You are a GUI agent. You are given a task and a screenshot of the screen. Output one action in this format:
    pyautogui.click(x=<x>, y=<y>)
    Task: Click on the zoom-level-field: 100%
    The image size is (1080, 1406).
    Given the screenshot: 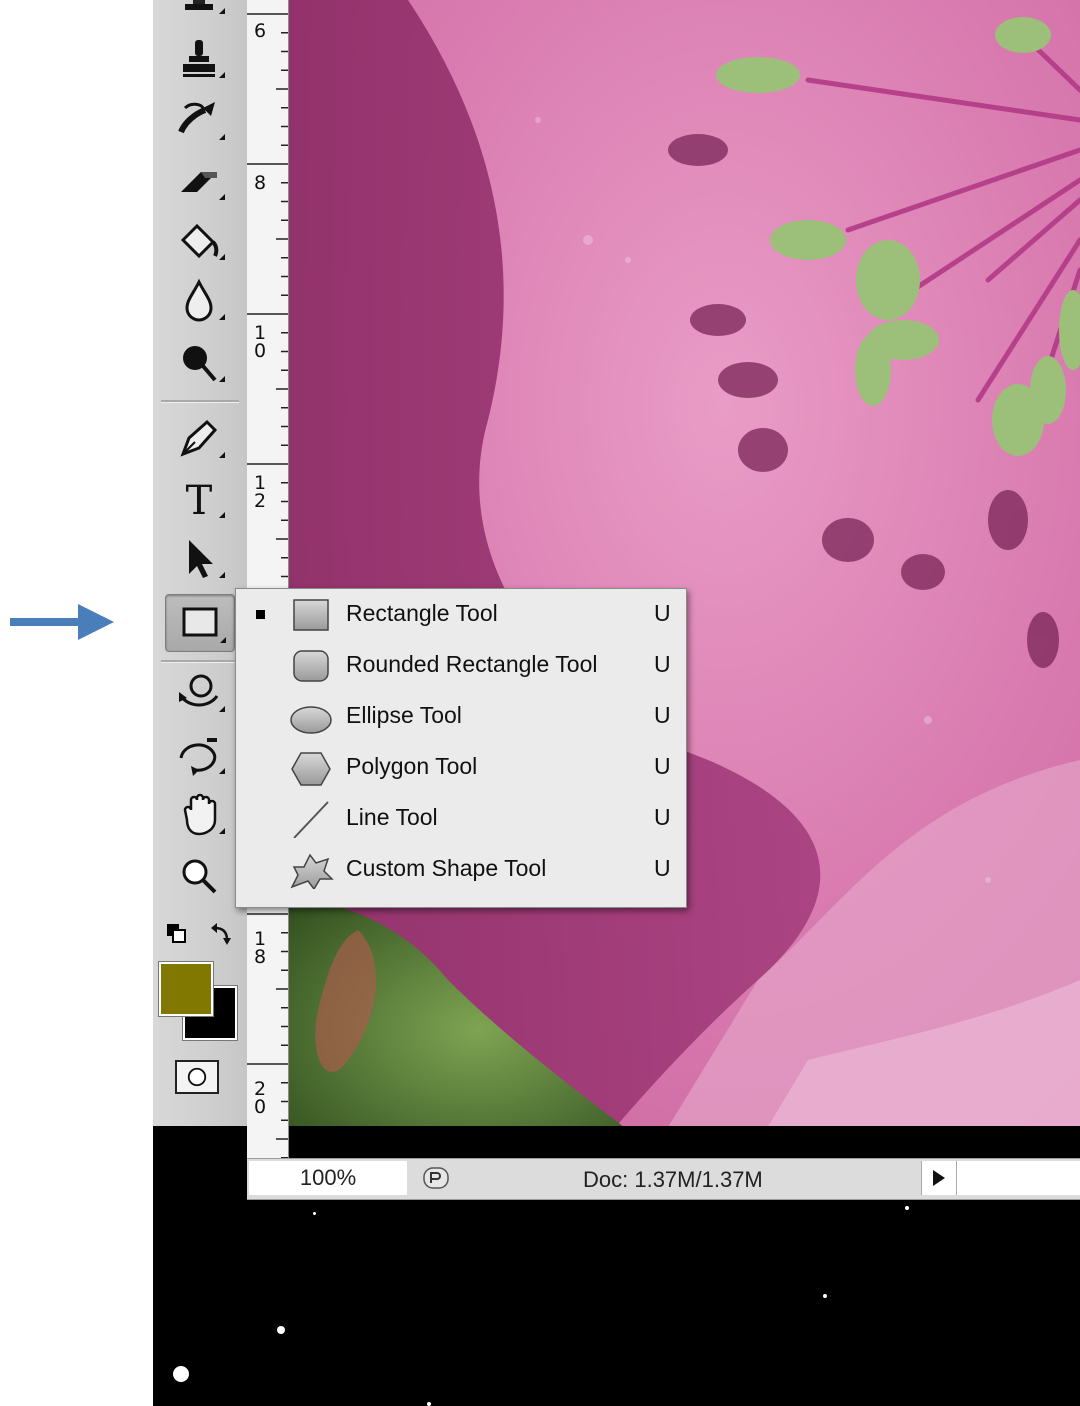 What is the action you would take?
    pyautogui.click(x=328, y=1178)
    